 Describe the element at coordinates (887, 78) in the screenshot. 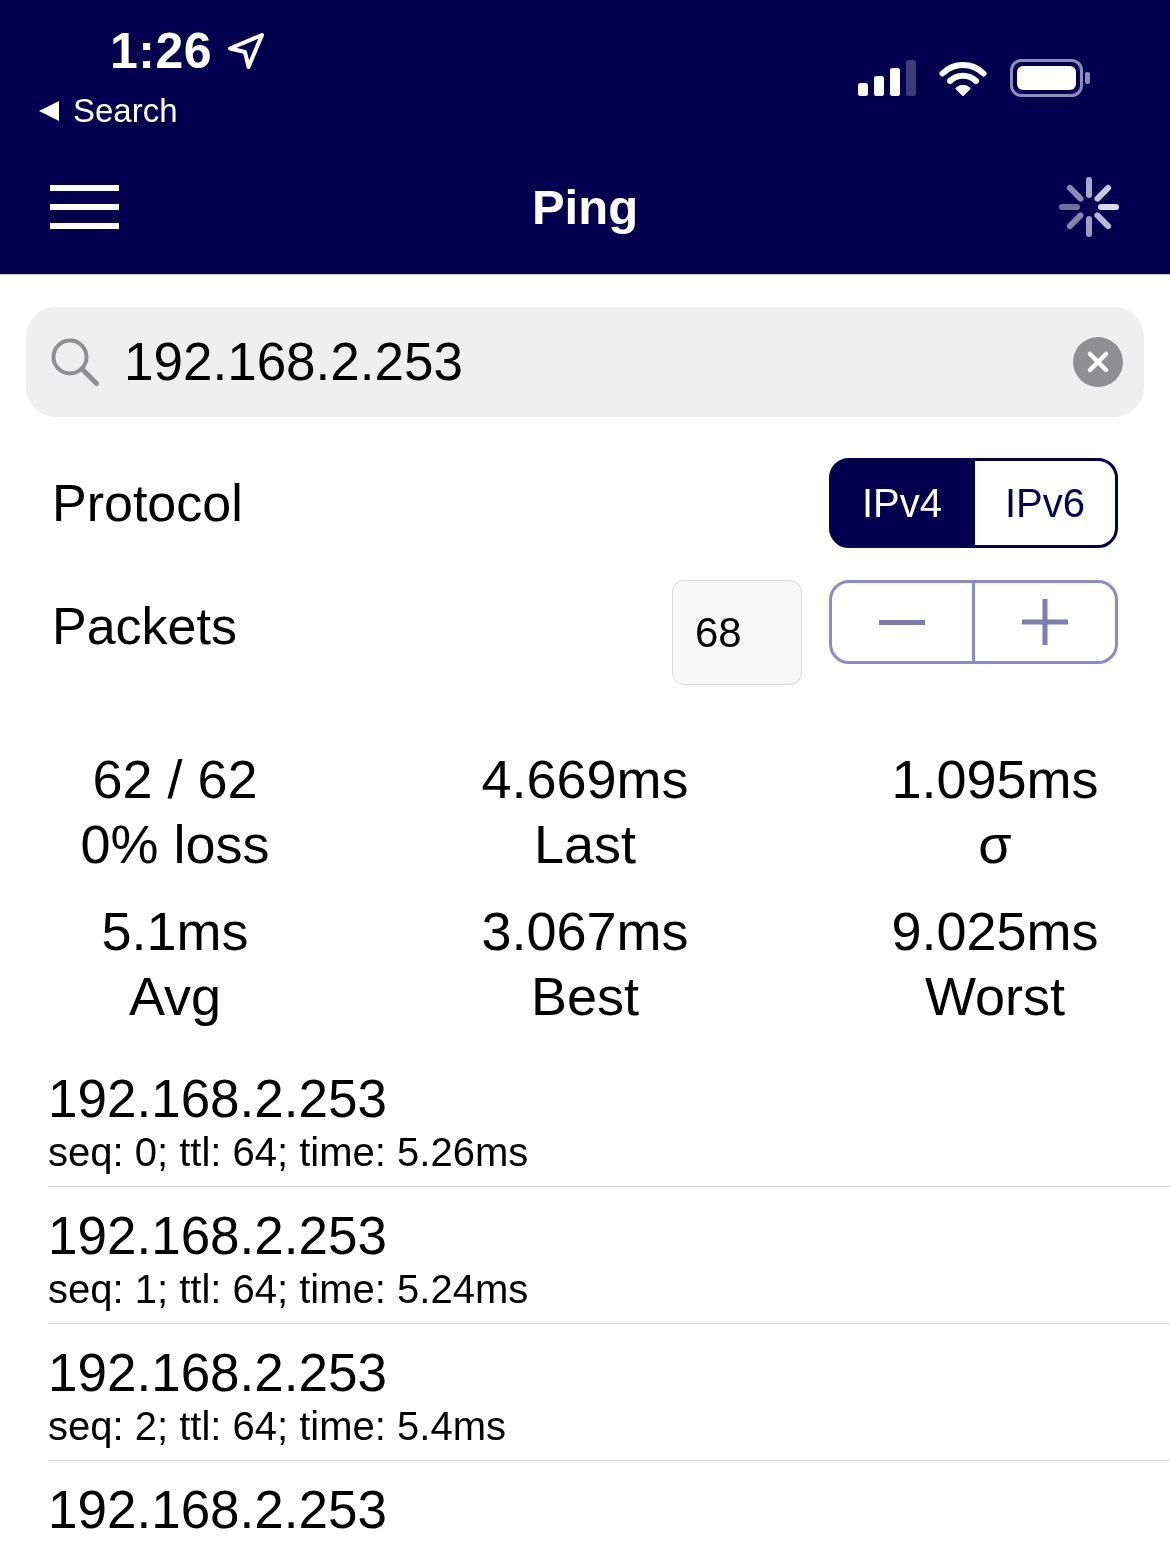

I see `signal-icon` at that location.